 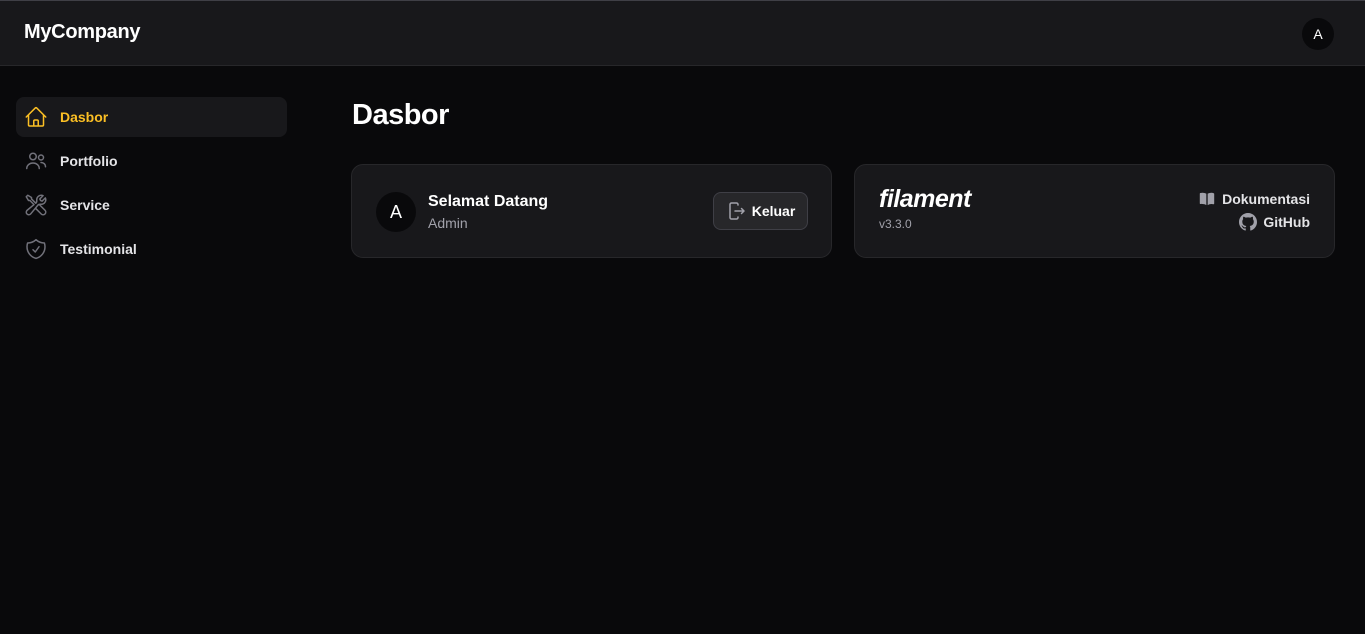 What do you see at coordinates (36, 161) in the screenshot?
I see `users-icon` at bounding box center [36, 161].